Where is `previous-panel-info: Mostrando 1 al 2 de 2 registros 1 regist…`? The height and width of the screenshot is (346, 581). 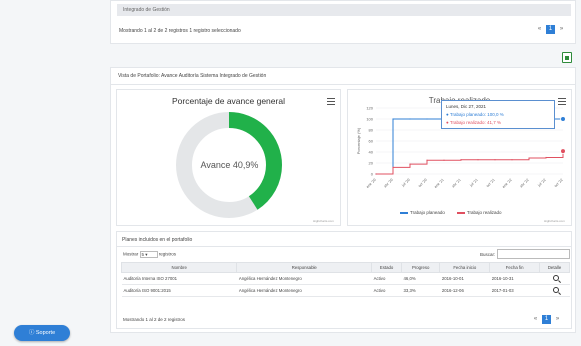 previous-panel-info: Mostrando 1 al 2 de 2 registros 1 regist… is located at coordinates (180, 31).